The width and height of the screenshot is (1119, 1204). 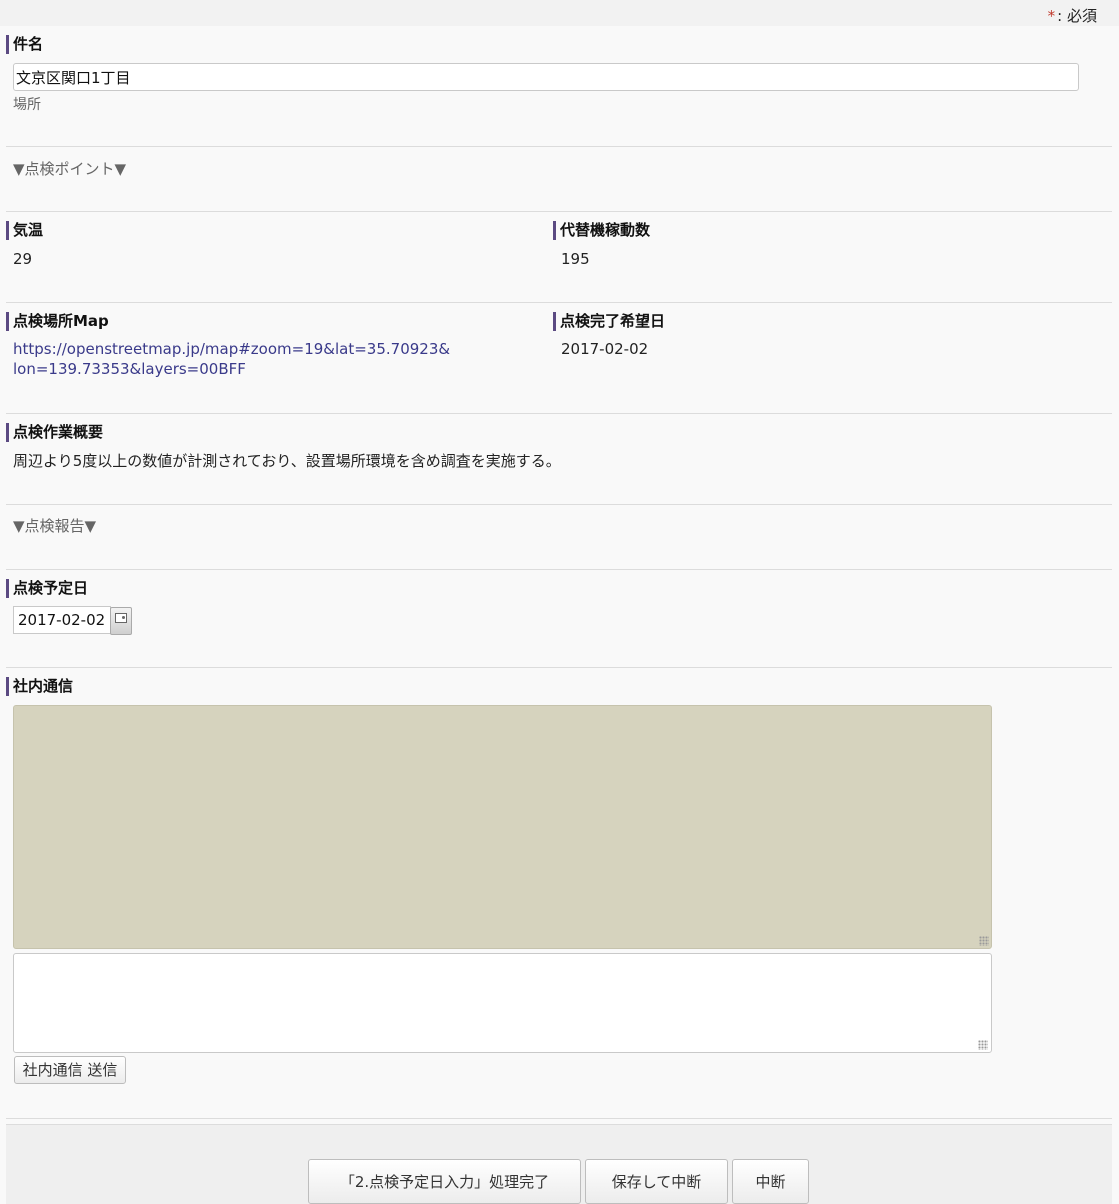 What do you see at coordinates (23, 259) in the screenshot?
I see `temperature-value: 29` at bounding box center [23, 259].